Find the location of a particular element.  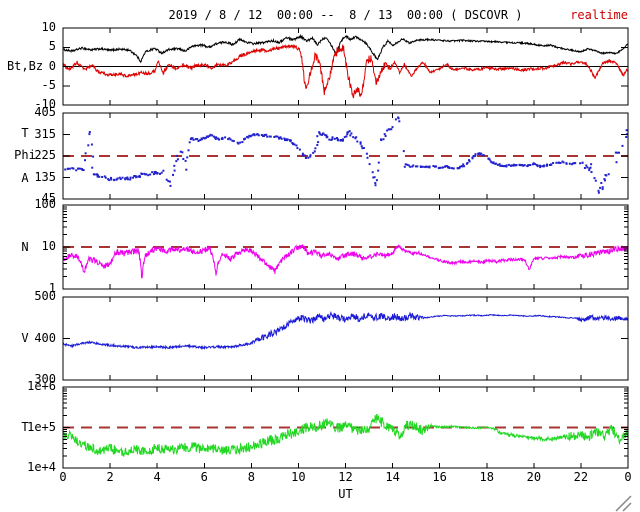

y-tick-label: 1e+6 is located at coordinates (41, 386).